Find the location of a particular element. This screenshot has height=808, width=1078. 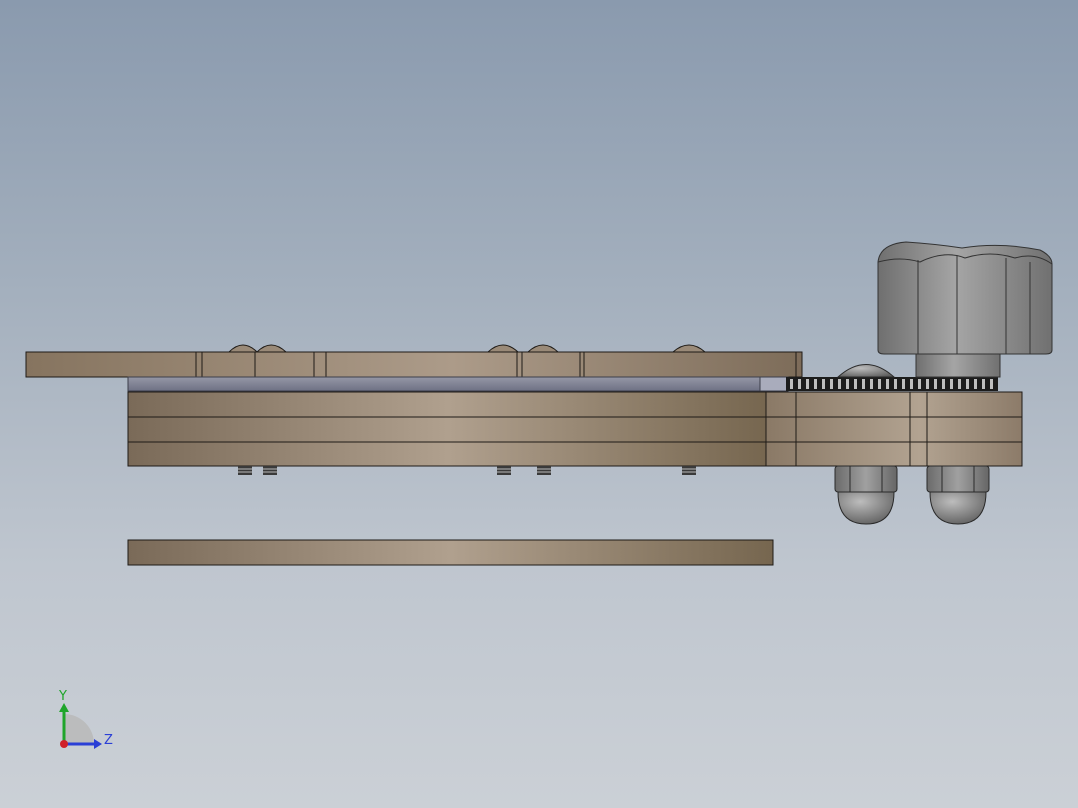

hex-cap-nut-right is located at coordinates (958, 495).